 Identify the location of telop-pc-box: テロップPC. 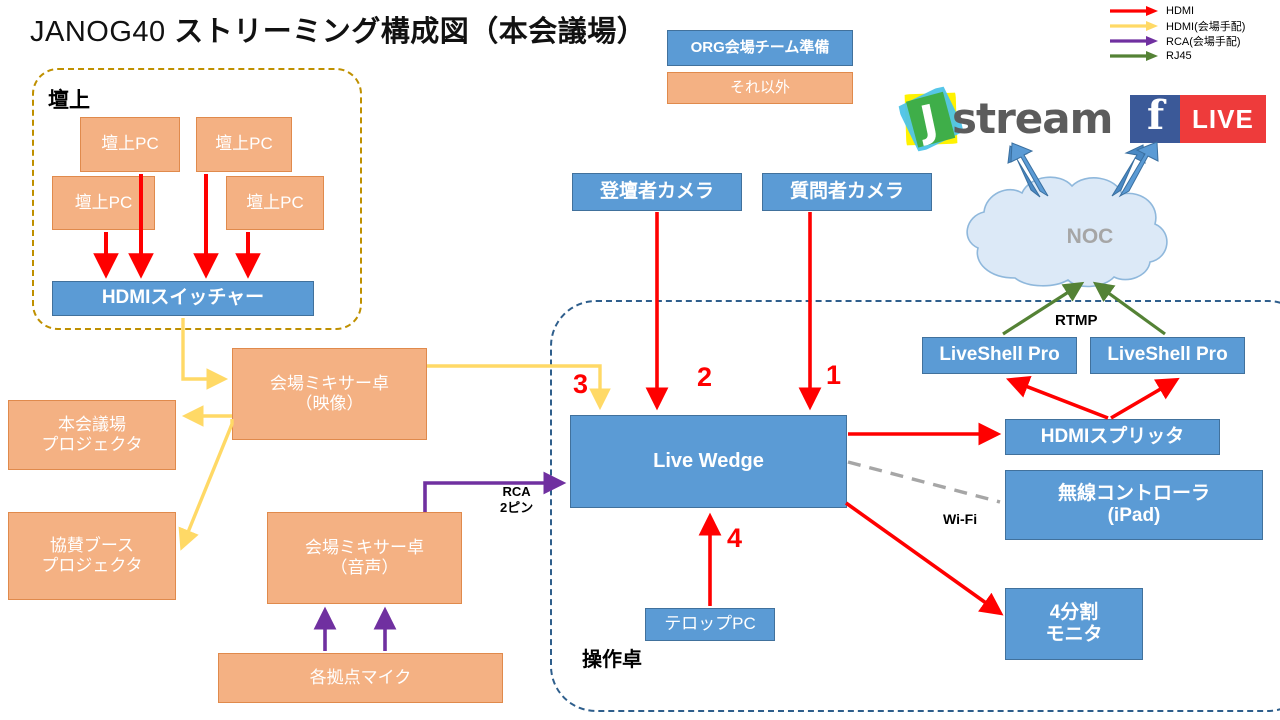
(710, 624).